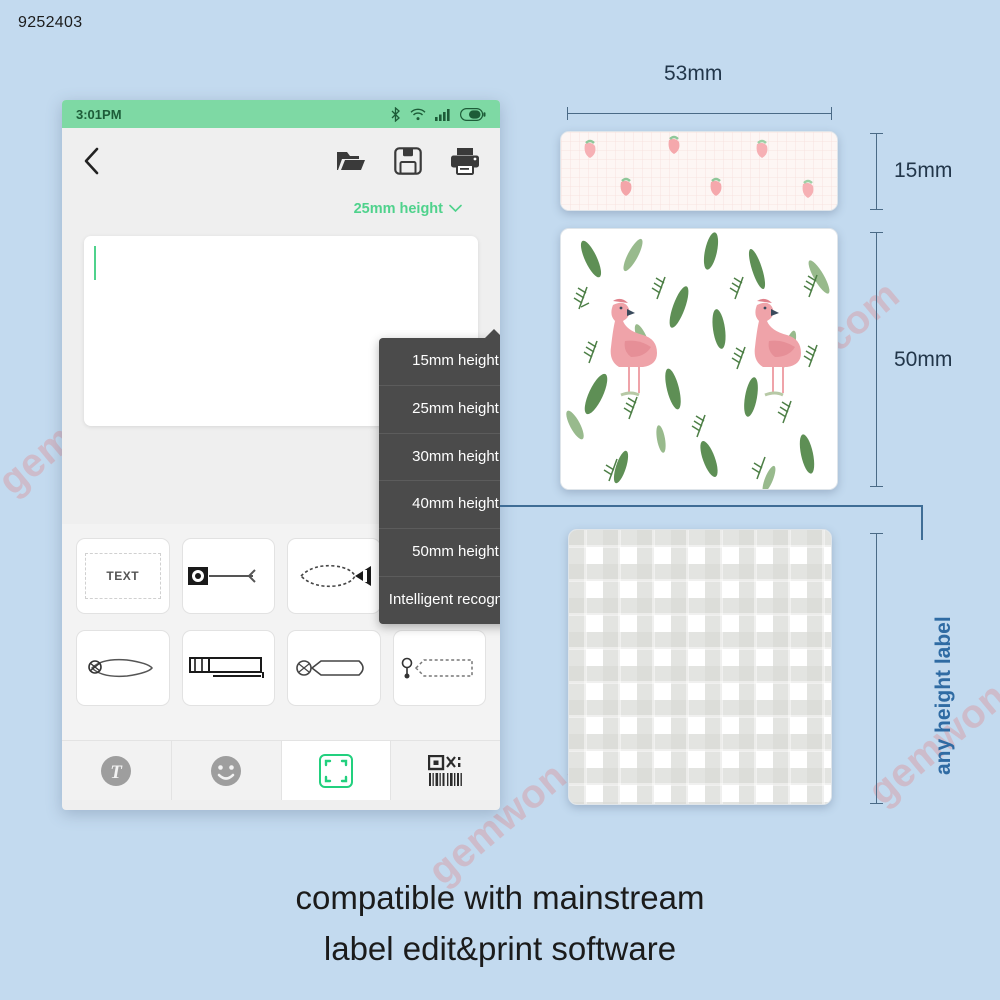 The image size is (1000, 1000). I want to click on battery-icon, so click(473, 114).